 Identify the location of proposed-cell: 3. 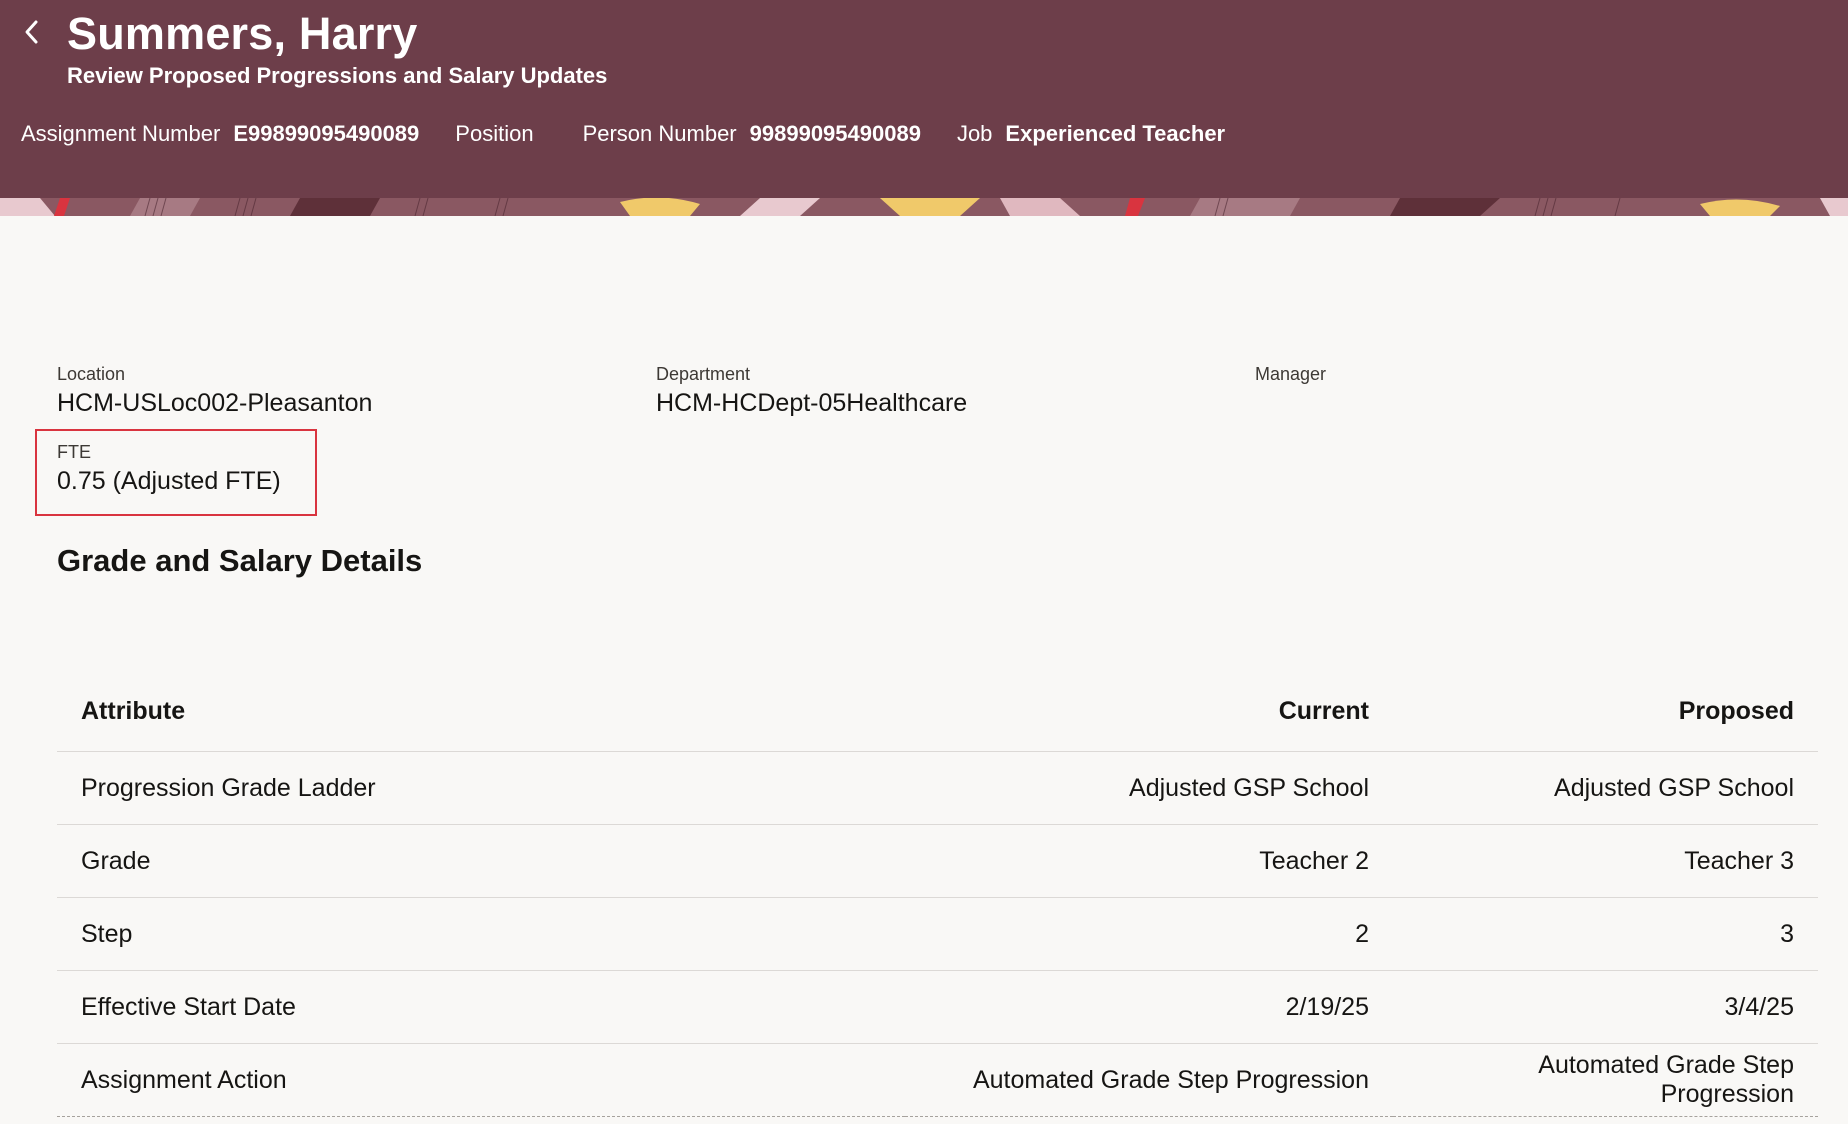
(1605, 934).